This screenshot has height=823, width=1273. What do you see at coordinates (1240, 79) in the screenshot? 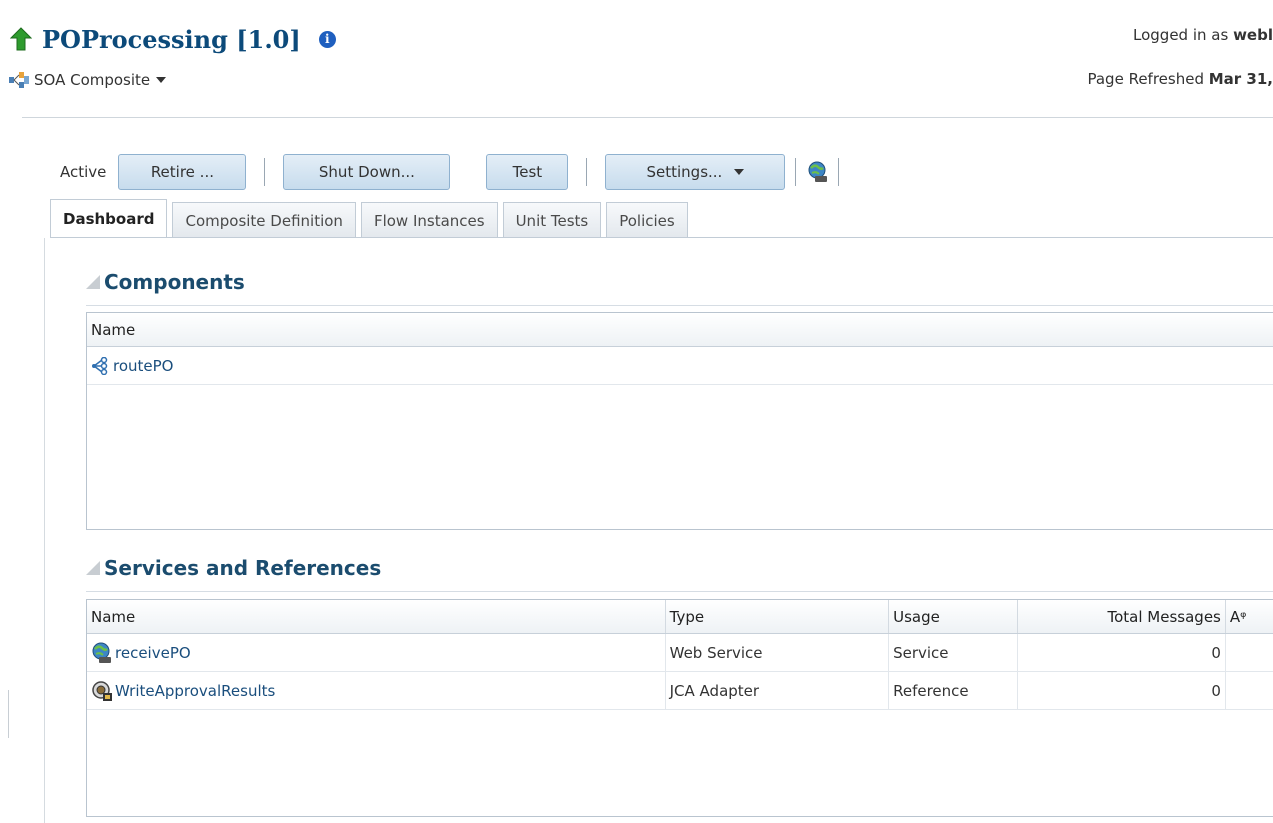
I see `refreshed-value: Mar 31,` at bounding box center [1240, 79].